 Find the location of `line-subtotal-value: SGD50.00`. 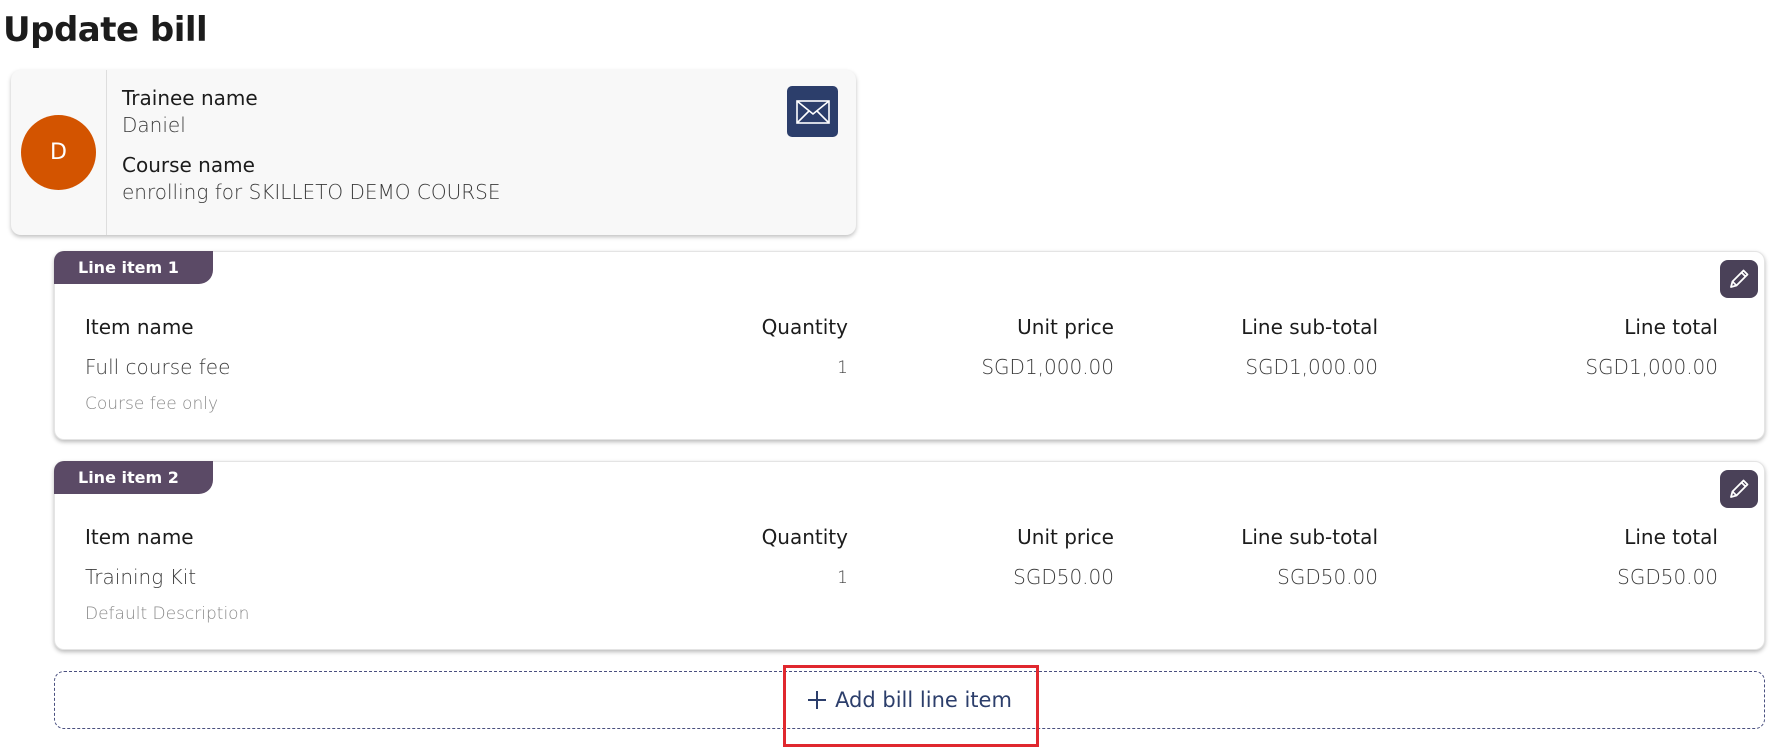

line-subtotal-value: SGD50.00 is located at coordinates (1327, 577).